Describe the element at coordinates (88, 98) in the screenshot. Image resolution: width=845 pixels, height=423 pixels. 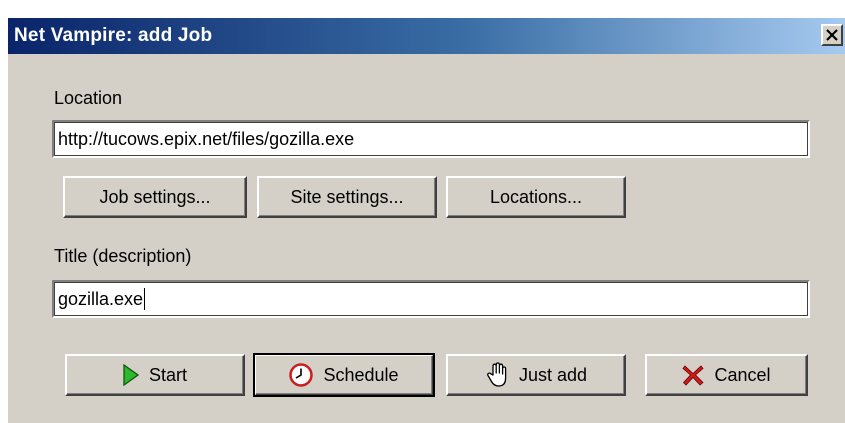
I see `location-label: Location` at that location.